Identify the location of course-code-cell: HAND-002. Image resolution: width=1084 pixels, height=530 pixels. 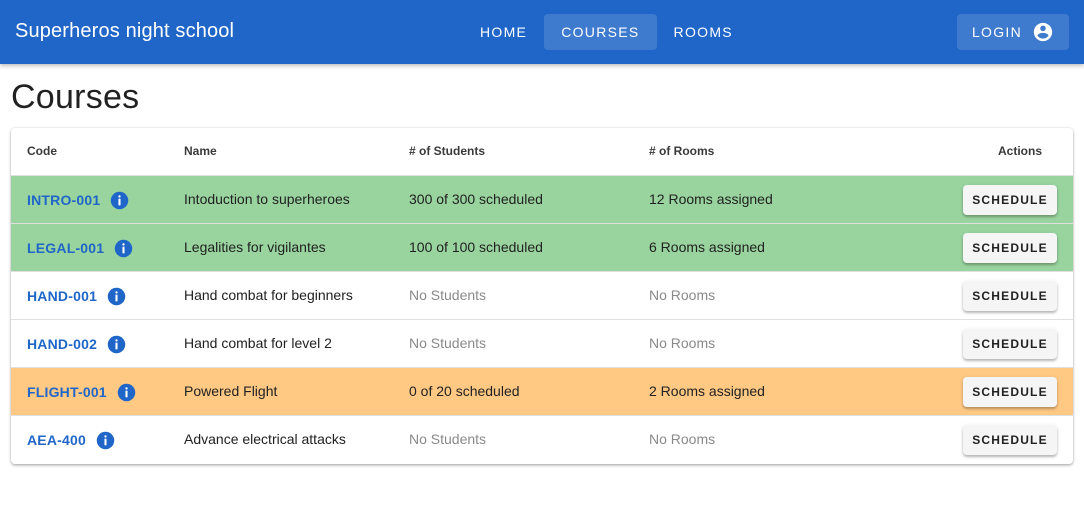
(77, 344).